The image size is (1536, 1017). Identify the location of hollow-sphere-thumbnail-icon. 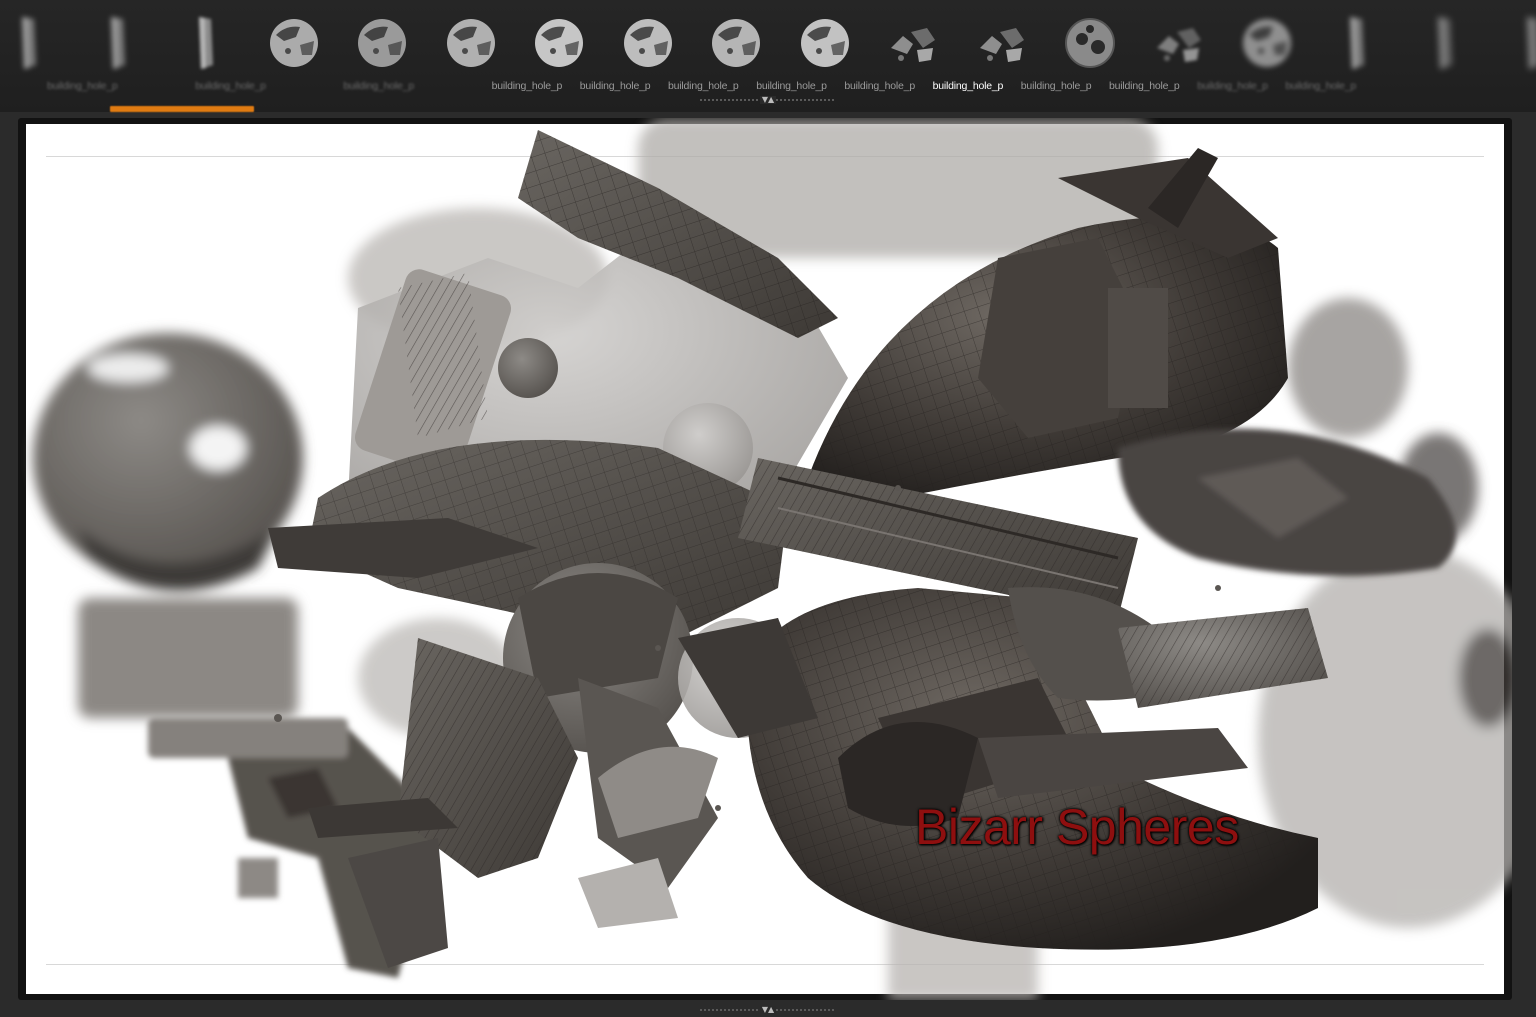
(1090, 43).